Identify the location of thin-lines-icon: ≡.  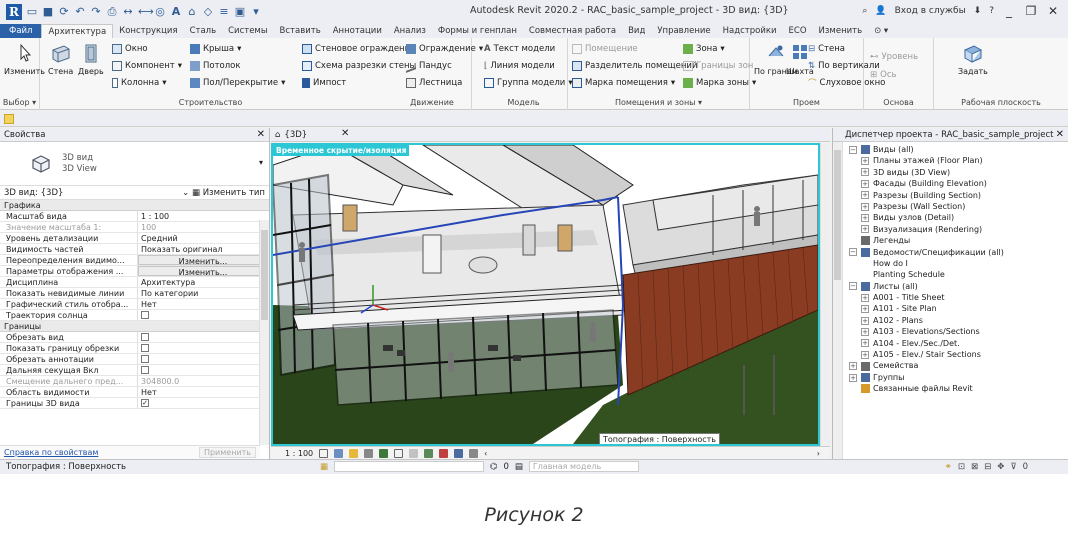
(224, 12).